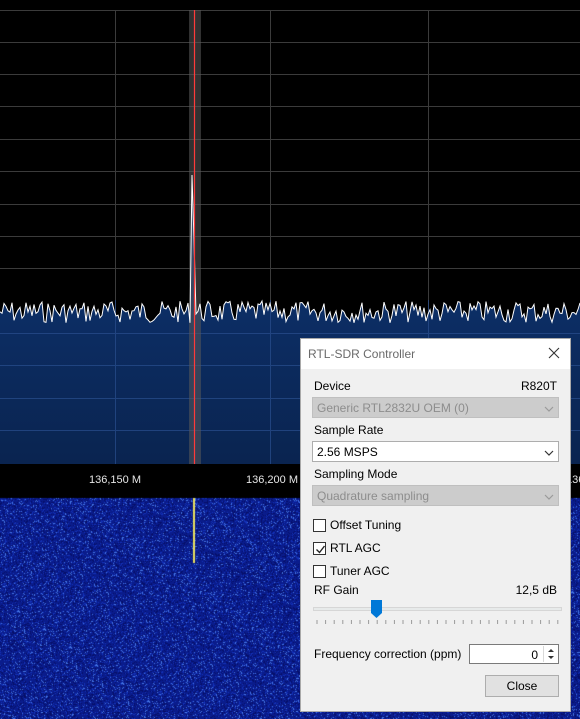 The height and width of the screenshot is (719, 580). What do you see at coordinates (435, 451) in the screenshot?
I see `sample-rate-select: 2.56 MSPS` at bounding box center [435, 451].